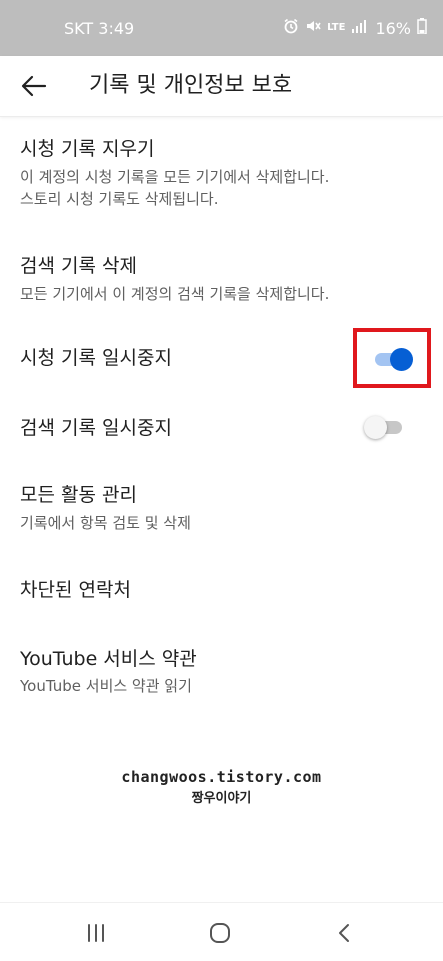  Describe the element at coordinates (393, 28) in the screenshot. I see `battery-level: 16%` at that location.